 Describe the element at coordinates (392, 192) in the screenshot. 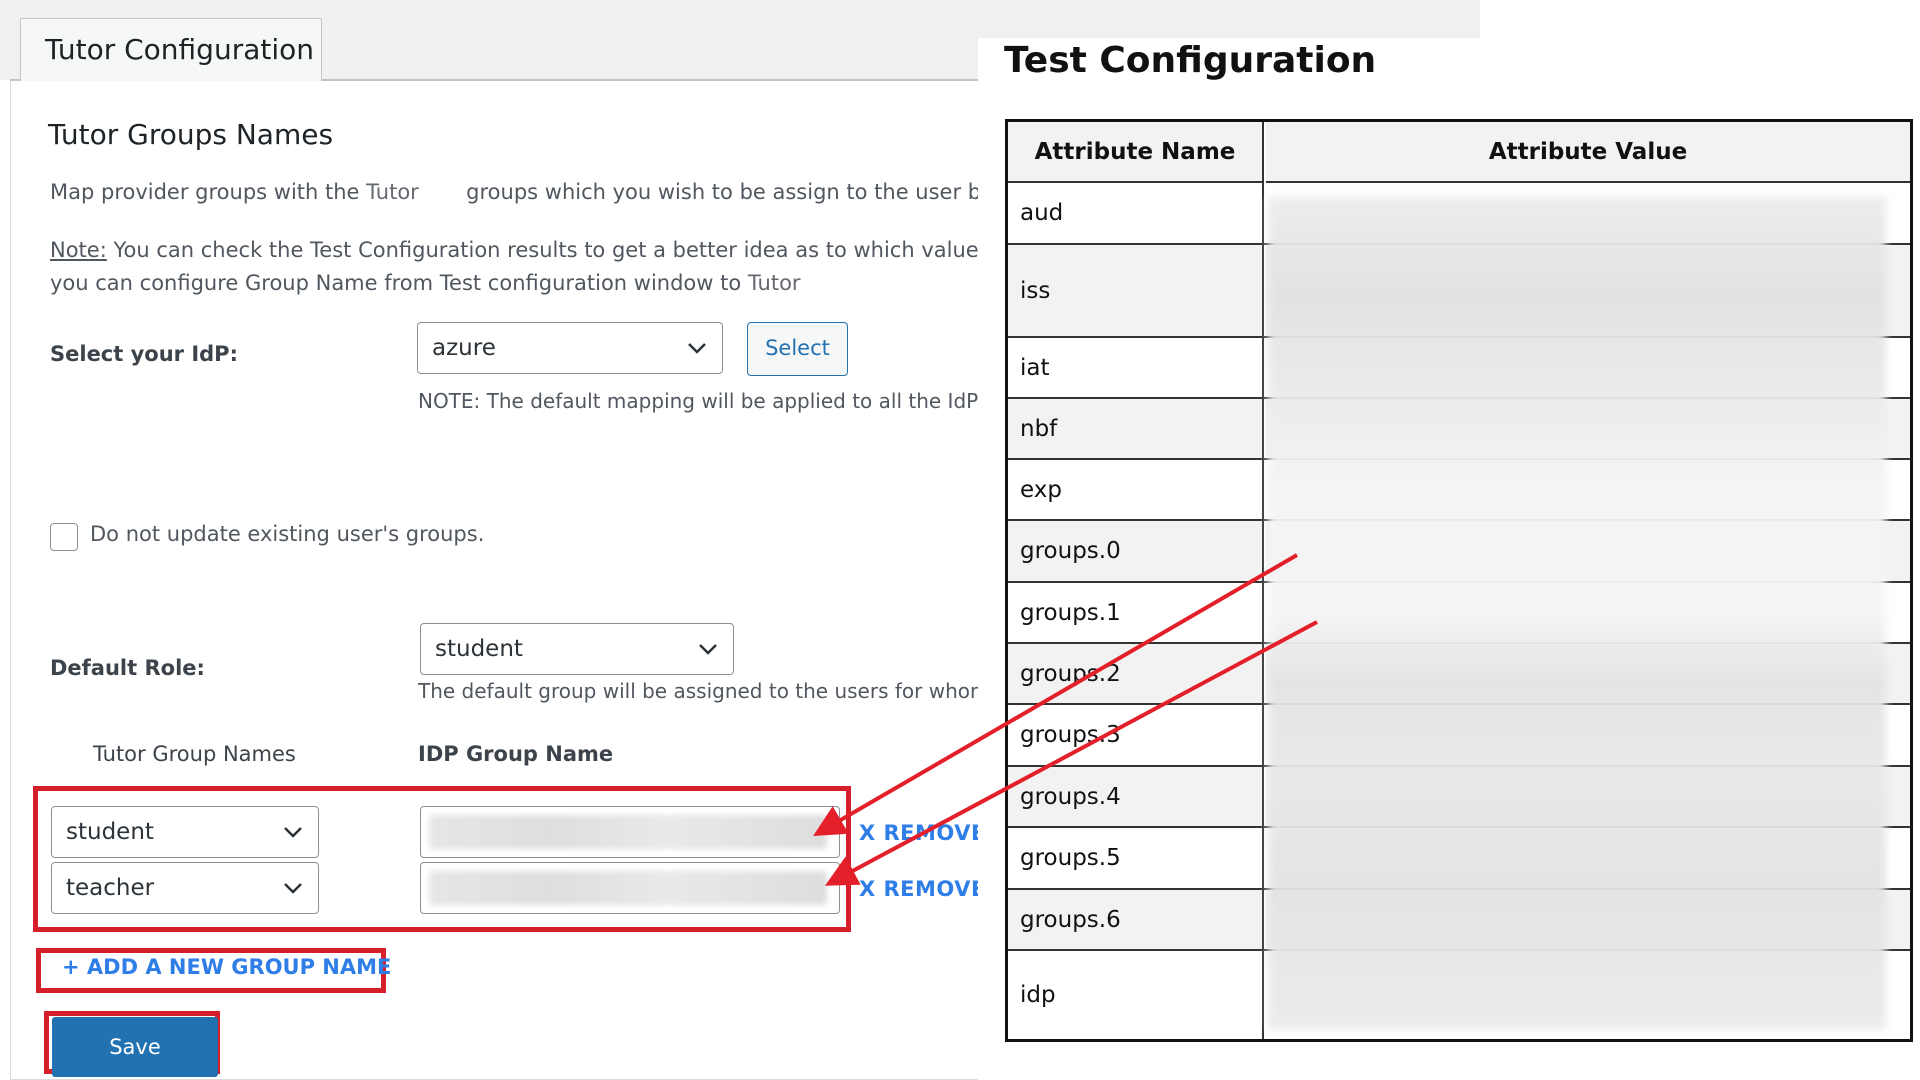

I see `description-tutor: Tutor` at that location.